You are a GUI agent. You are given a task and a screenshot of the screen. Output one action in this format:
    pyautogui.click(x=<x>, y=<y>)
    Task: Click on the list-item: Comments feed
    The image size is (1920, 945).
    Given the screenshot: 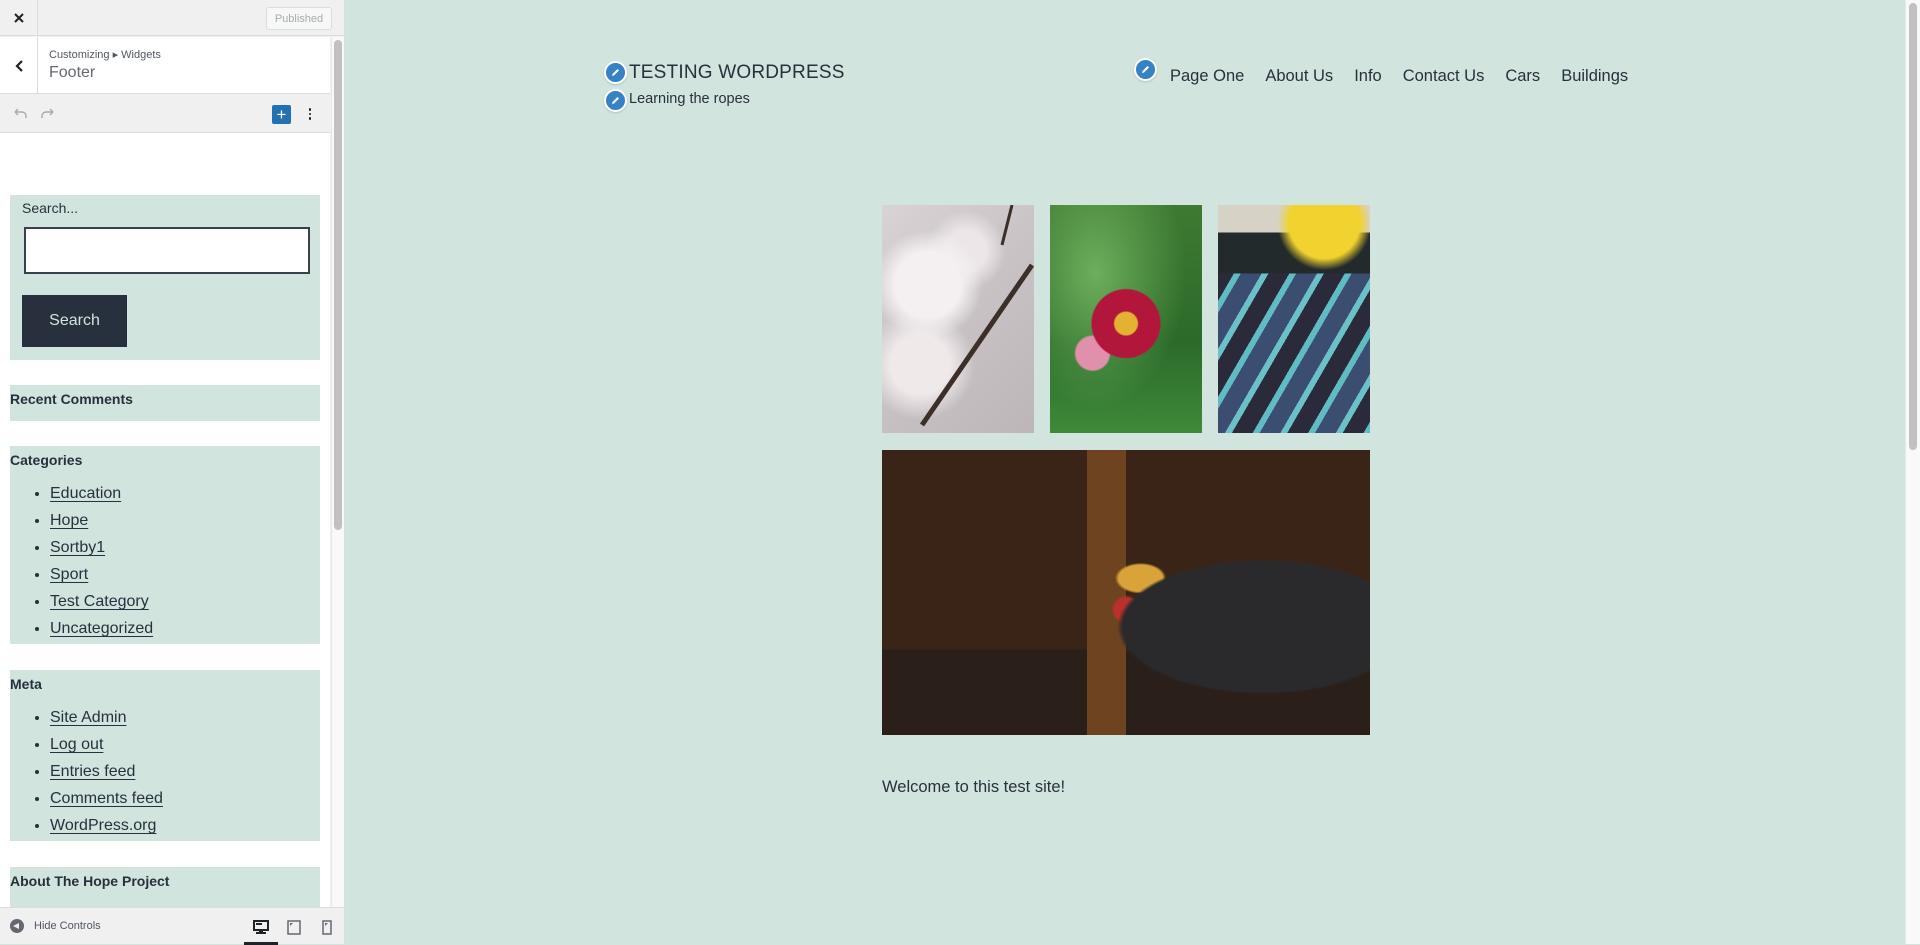 What is the action you would take?
    pyautogui.click(x=106, y=798)
    